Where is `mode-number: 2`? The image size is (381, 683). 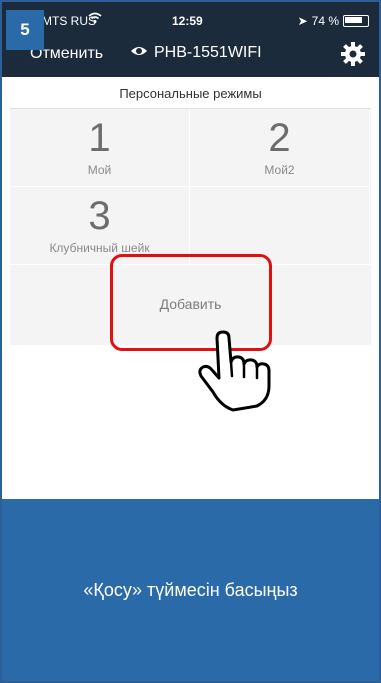 mode-number: 2 is located at coordinates (279, 138).